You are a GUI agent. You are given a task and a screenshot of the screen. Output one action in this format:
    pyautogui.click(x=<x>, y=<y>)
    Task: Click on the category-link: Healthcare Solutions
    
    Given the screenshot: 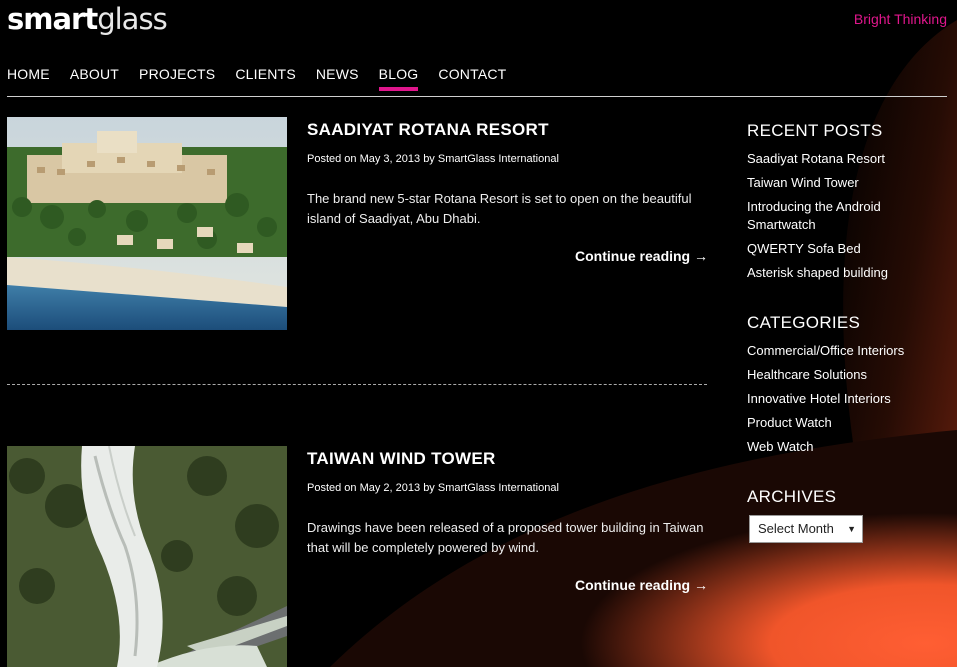 What is the action you would take?
    pyautogui.click(x=807, y=374)
    